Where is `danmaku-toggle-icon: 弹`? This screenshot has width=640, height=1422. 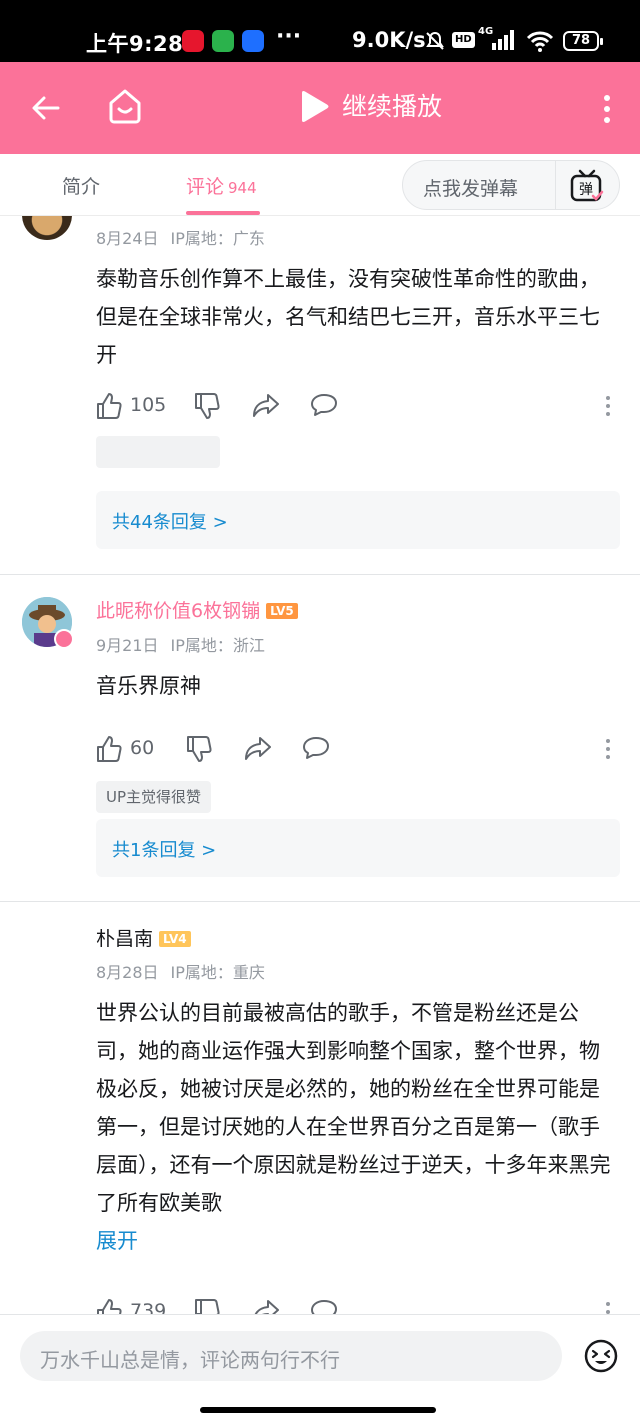
danmaku-toggle-icon: 弹 is located at coordinates (587, 186).